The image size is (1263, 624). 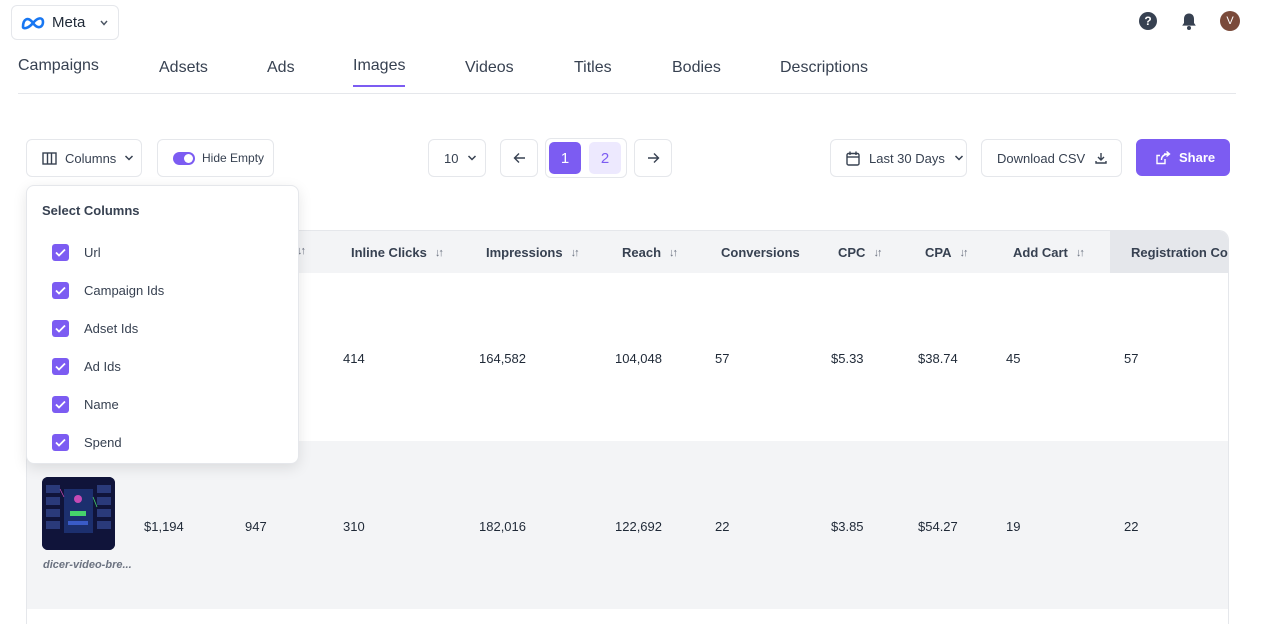 I want to click on arrow-left-icon, so click(x=519, y=158).